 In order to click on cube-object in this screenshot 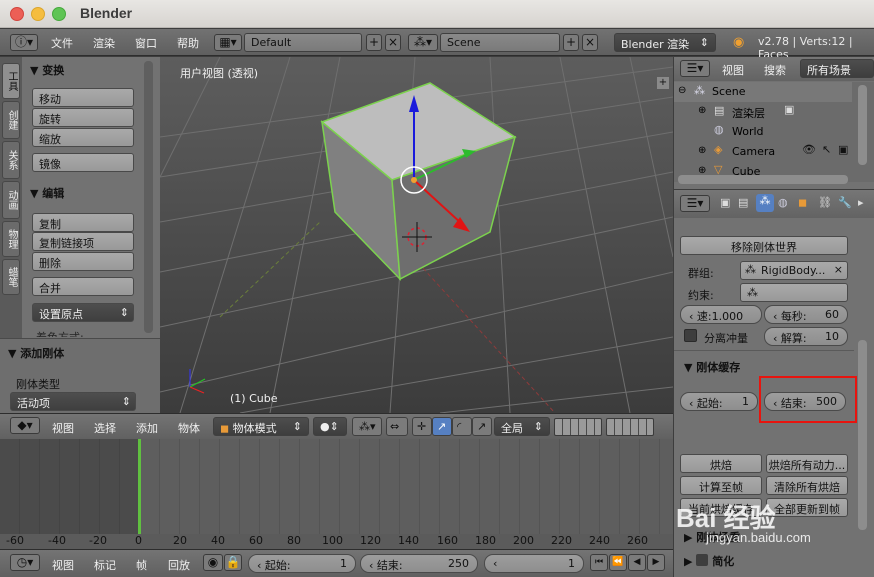, I will do `click(418, 182)`.